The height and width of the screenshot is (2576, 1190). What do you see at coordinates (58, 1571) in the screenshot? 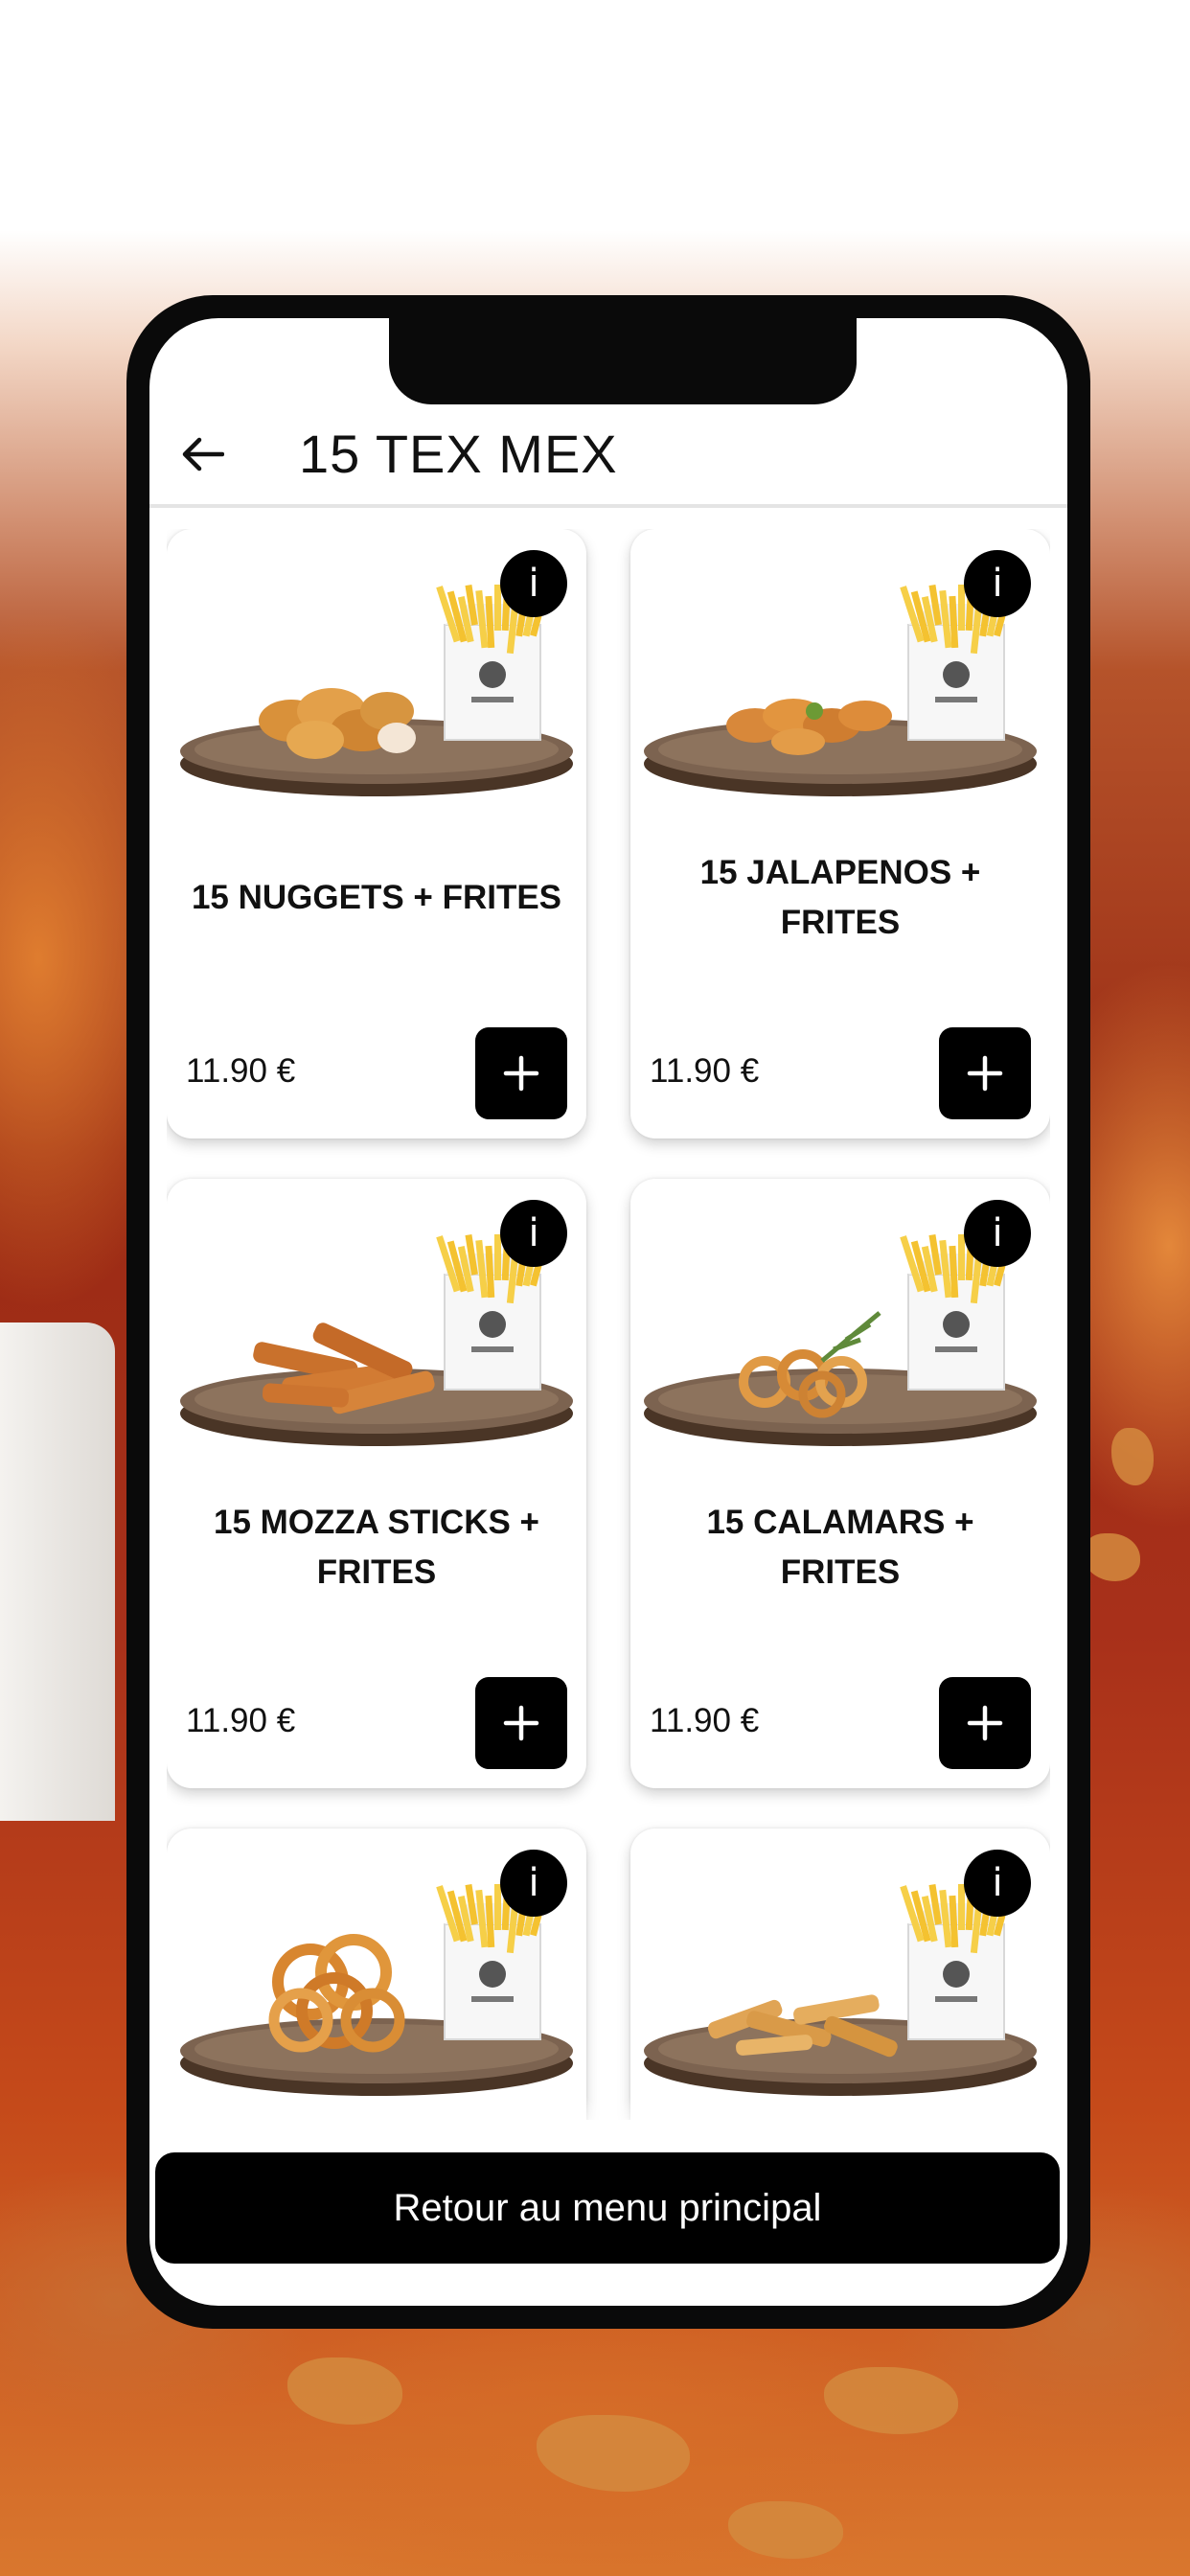
I see `fries-bucket-decoration` at bounding box center [58, 1571].